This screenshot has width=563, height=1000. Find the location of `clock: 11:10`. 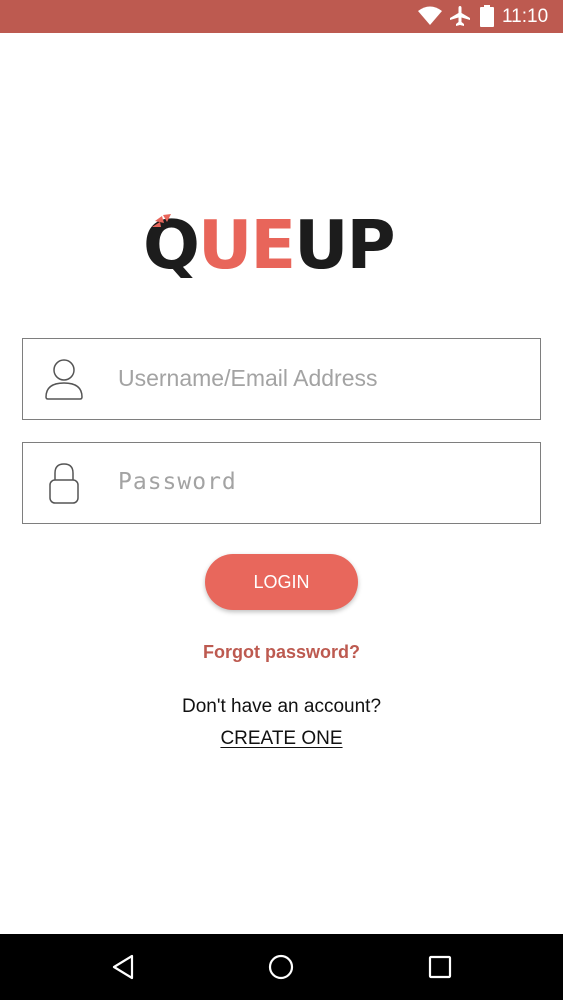

clock: 11:10 is located at coordinates (525, 16).